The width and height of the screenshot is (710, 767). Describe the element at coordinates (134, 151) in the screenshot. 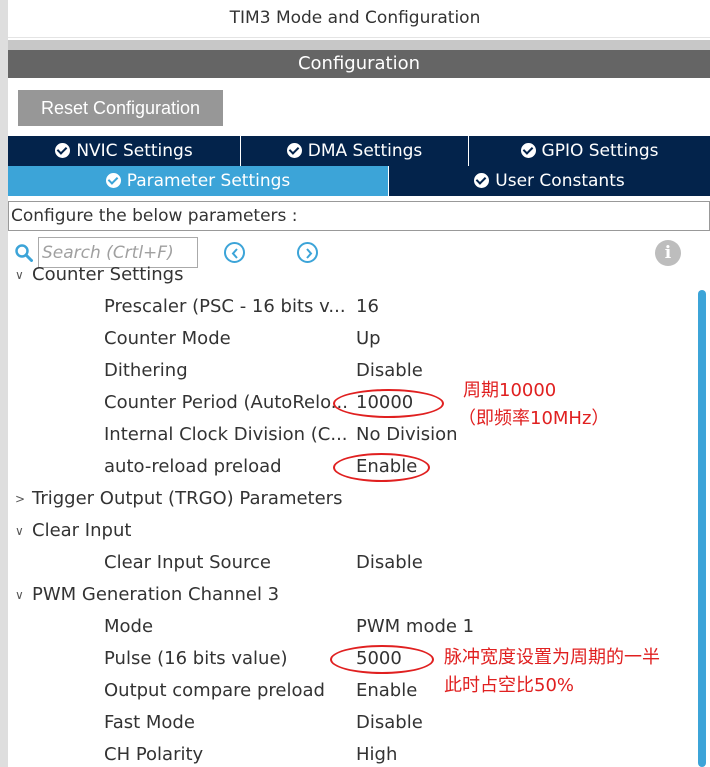

I see `tab-label: NVIC Settings` at that location.